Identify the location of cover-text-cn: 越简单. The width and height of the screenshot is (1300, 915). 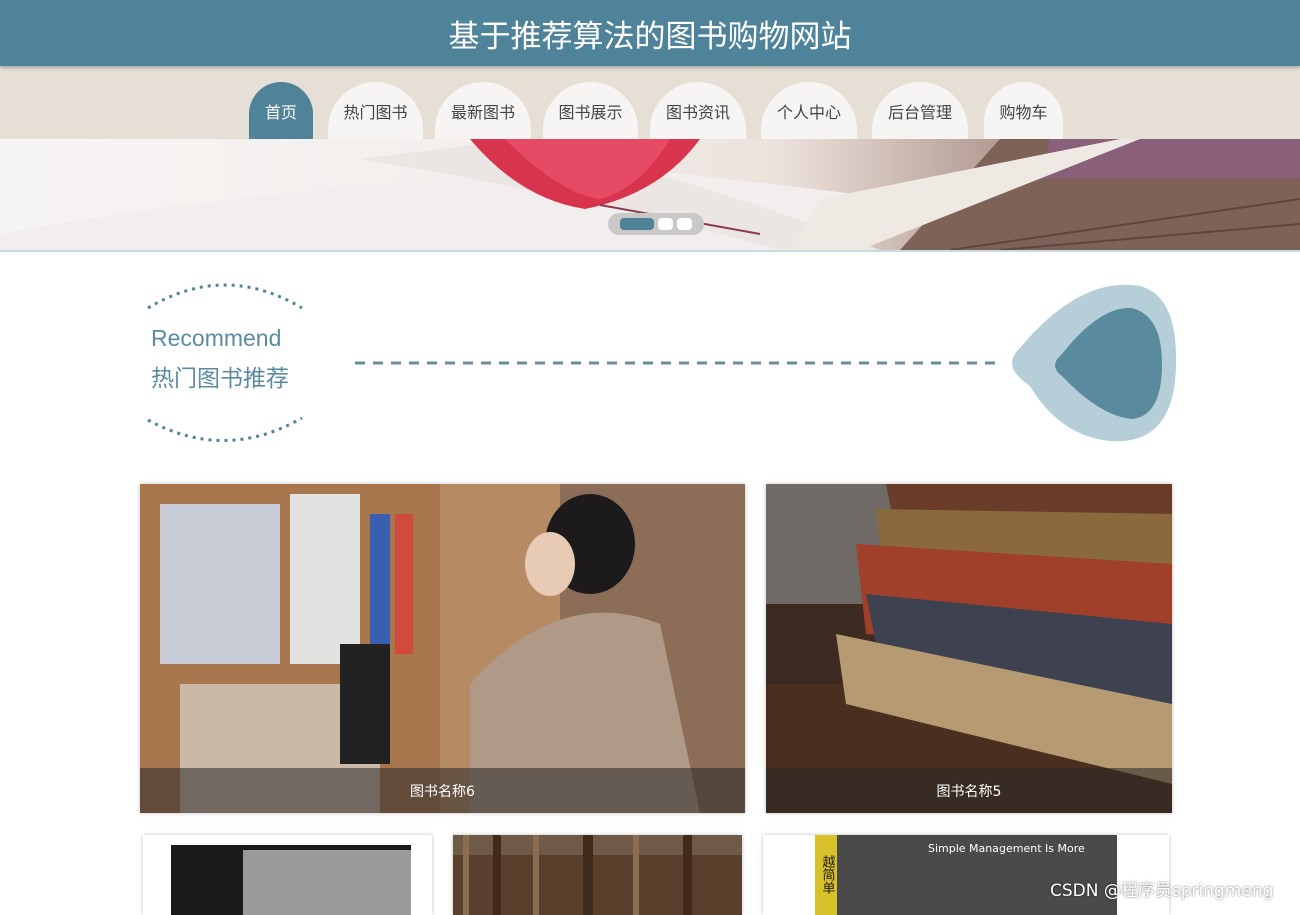
(828, 874).